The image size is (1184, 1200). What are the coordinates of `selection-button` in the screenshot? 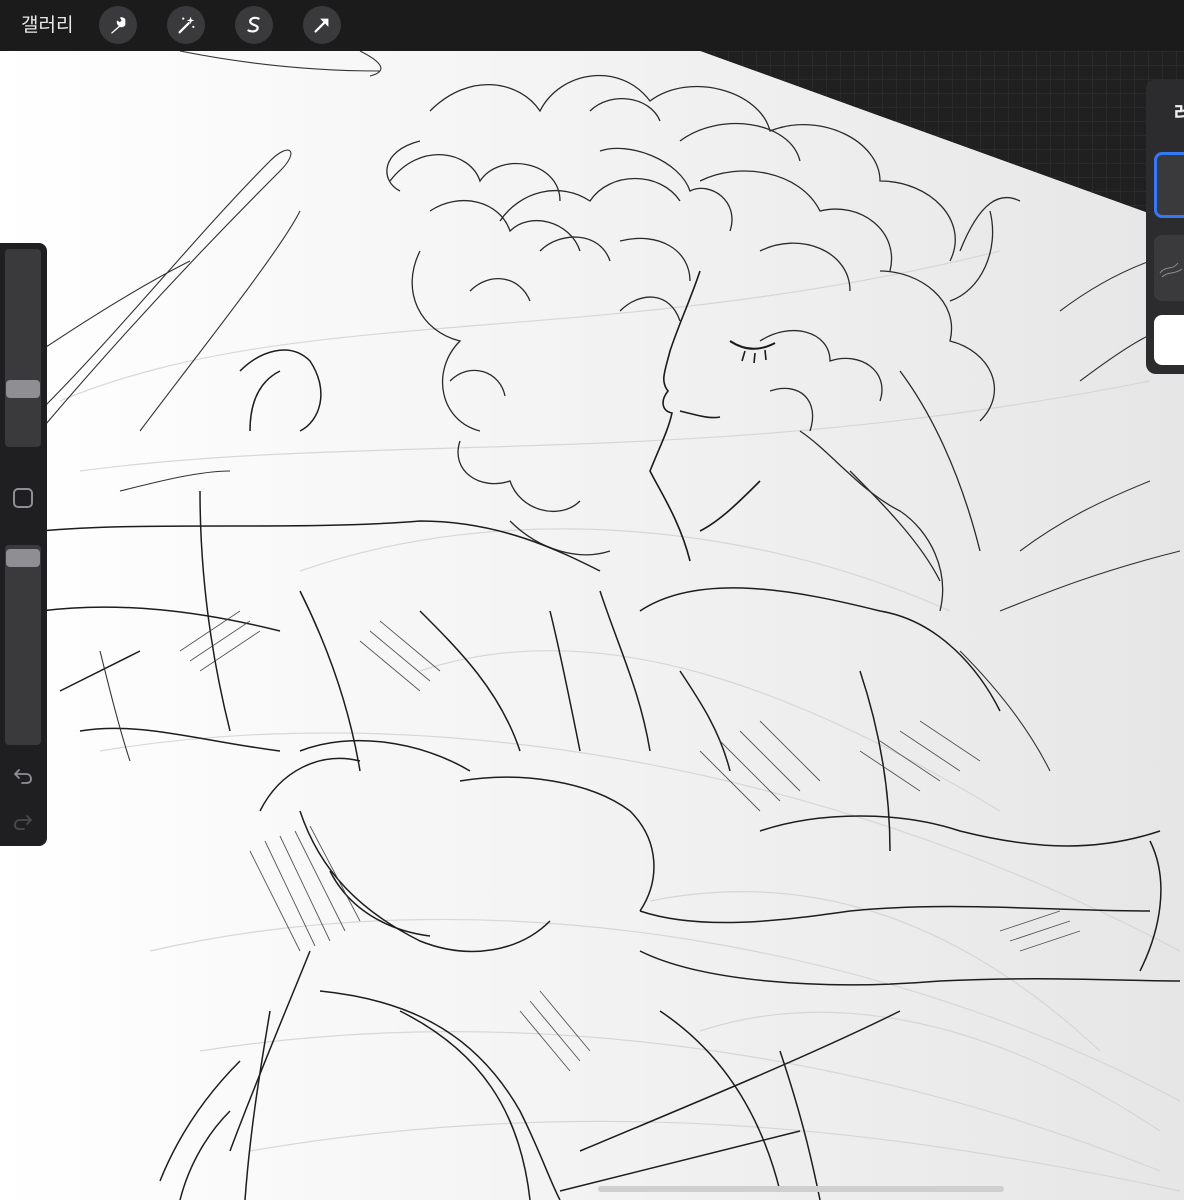 It's located at (254, 25).